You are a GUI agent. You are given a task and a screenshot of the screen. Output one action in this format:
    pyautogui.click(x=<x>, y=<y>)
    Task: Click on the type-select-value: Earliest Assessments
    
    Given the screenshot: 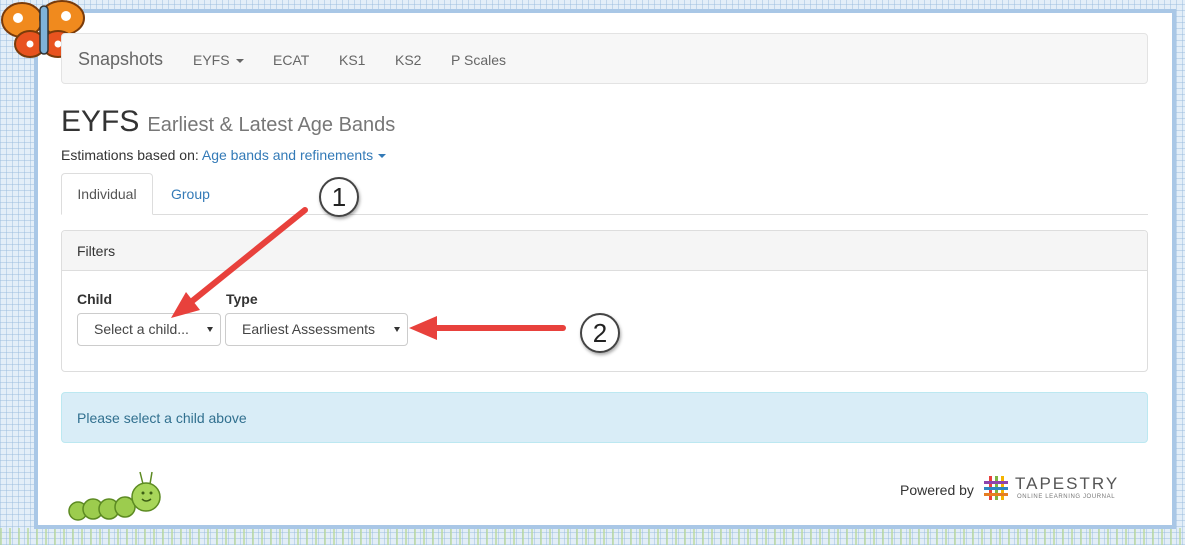 What is the action you would take?
    pyautogui.click(x=309, y=329)
    